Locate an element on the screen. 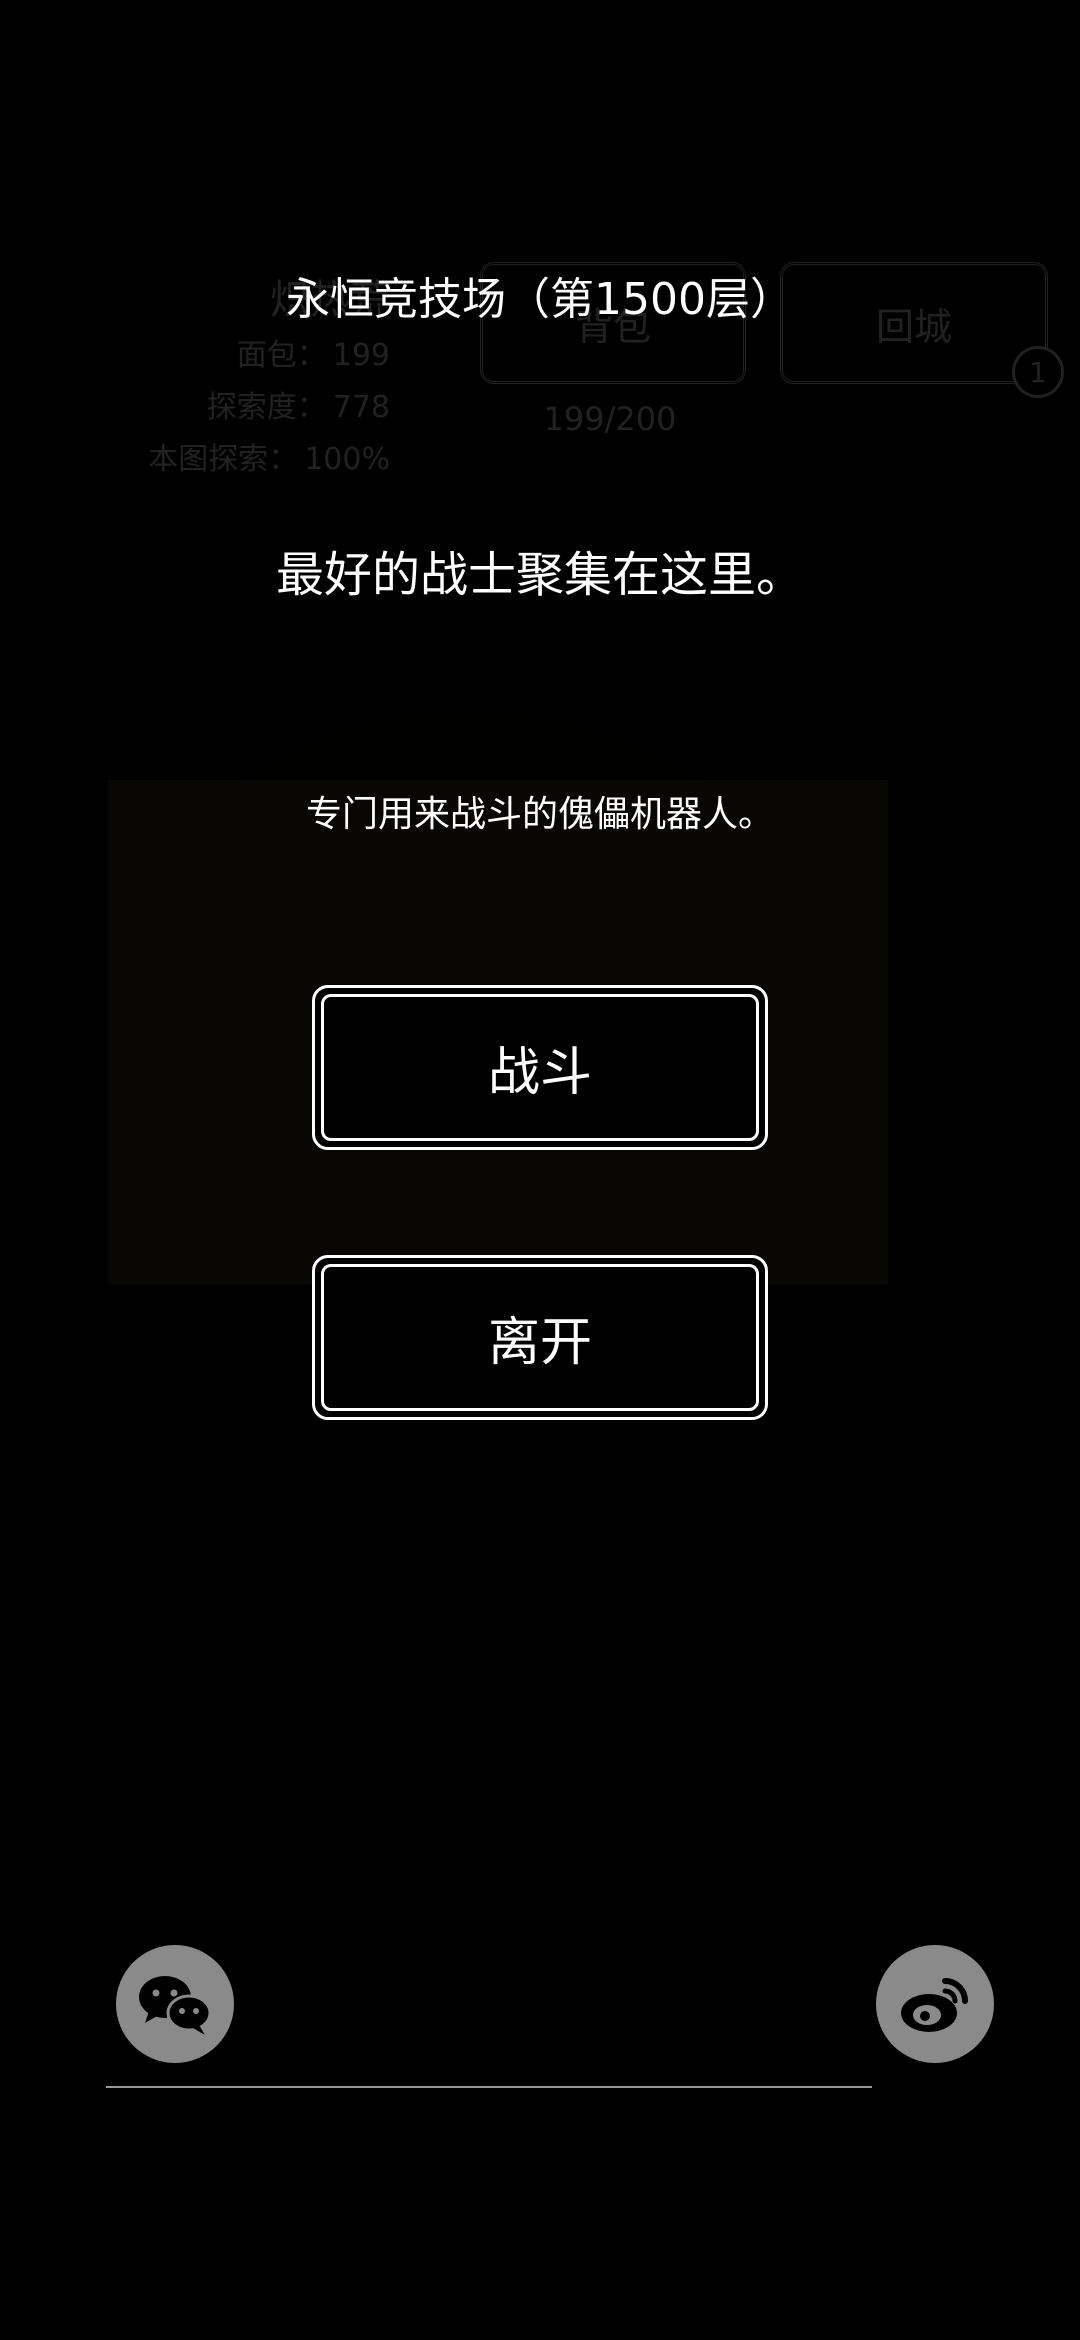 This screenshot has width=1080, height=2340. dialog-description: 专门用来战斗的傀儡机器人。 is located at coordinates (539, 814).